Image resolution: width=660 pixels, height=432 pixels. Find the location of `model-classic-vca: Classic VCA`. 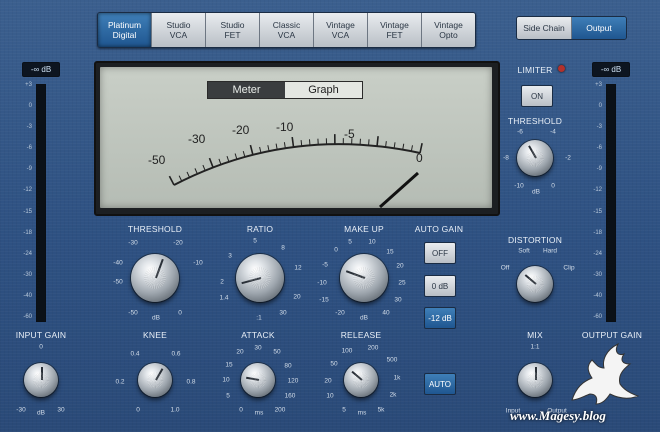

model-classic-vca: Classic VCA is located at coordinates (287, 30).